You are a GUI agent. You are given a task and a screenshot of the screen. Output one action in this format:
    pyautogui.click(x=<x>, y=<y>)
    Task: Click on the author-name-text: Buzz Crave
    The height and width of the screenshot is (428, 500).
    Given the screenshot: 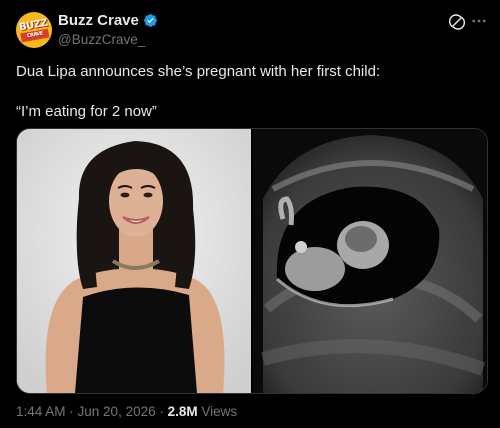 What is the action you would take?
    pyautogui.click(x=98, y=20)
    